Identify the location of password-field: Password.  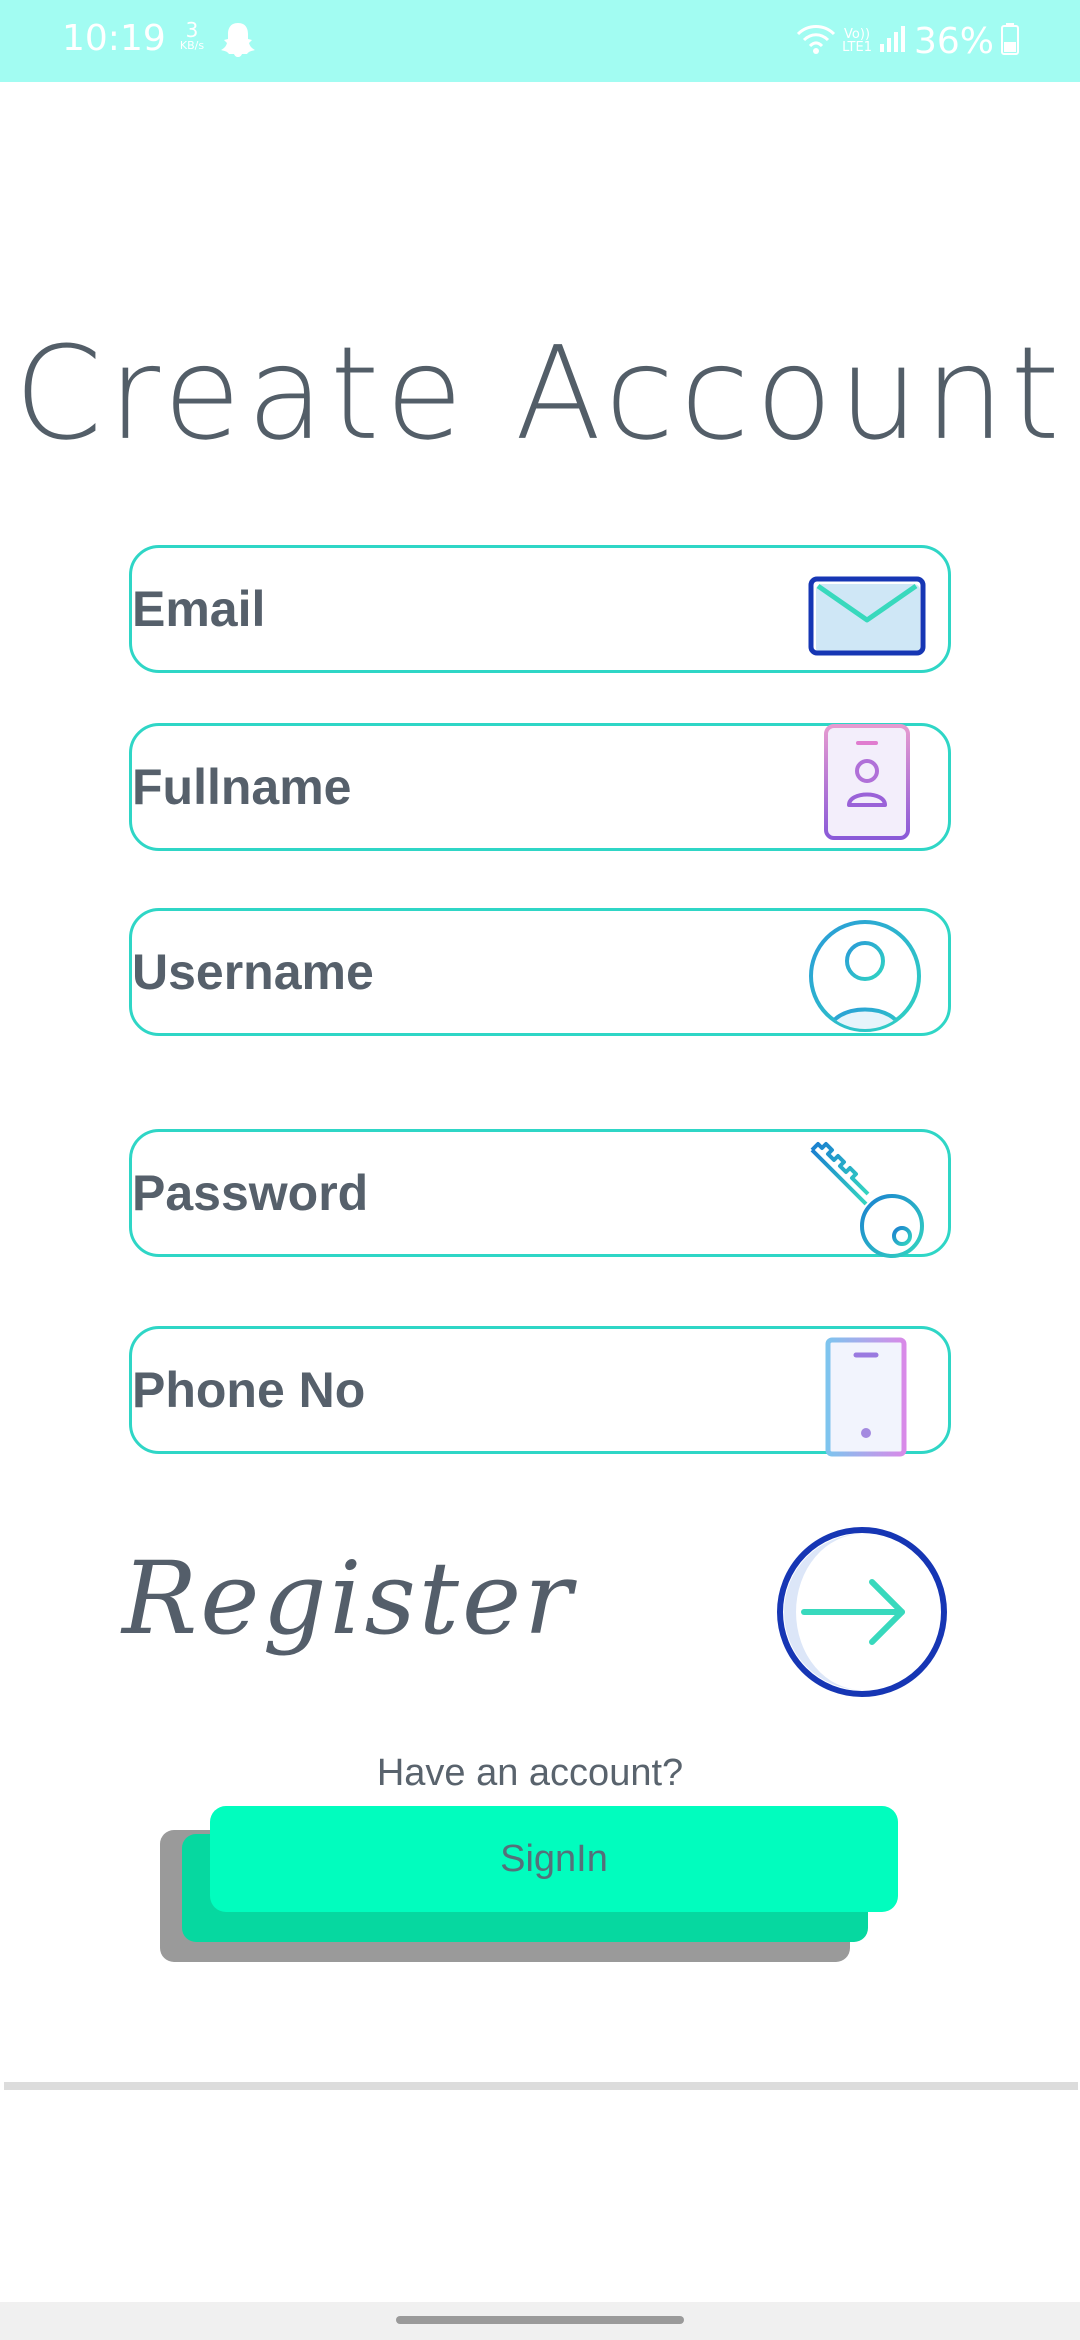
(540, 1193).